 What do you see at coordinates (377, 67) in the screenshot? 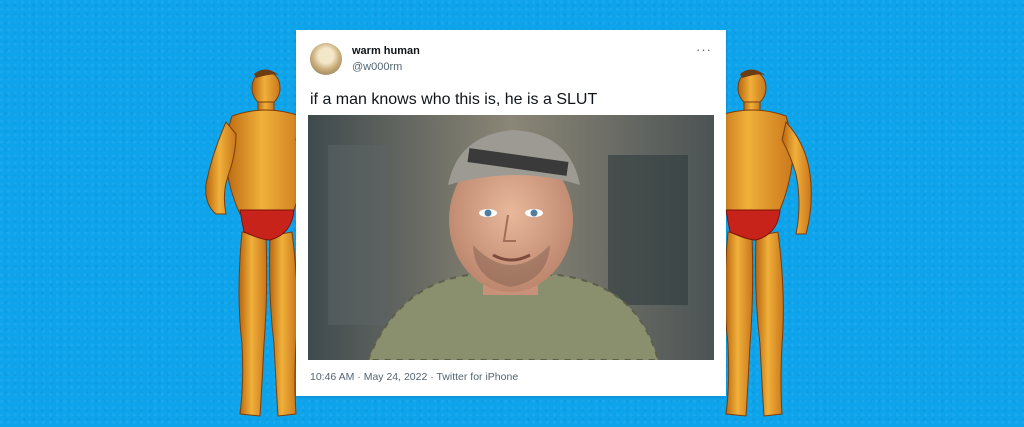
I see `handle: @w000rm` at bounding box center [377, 67].